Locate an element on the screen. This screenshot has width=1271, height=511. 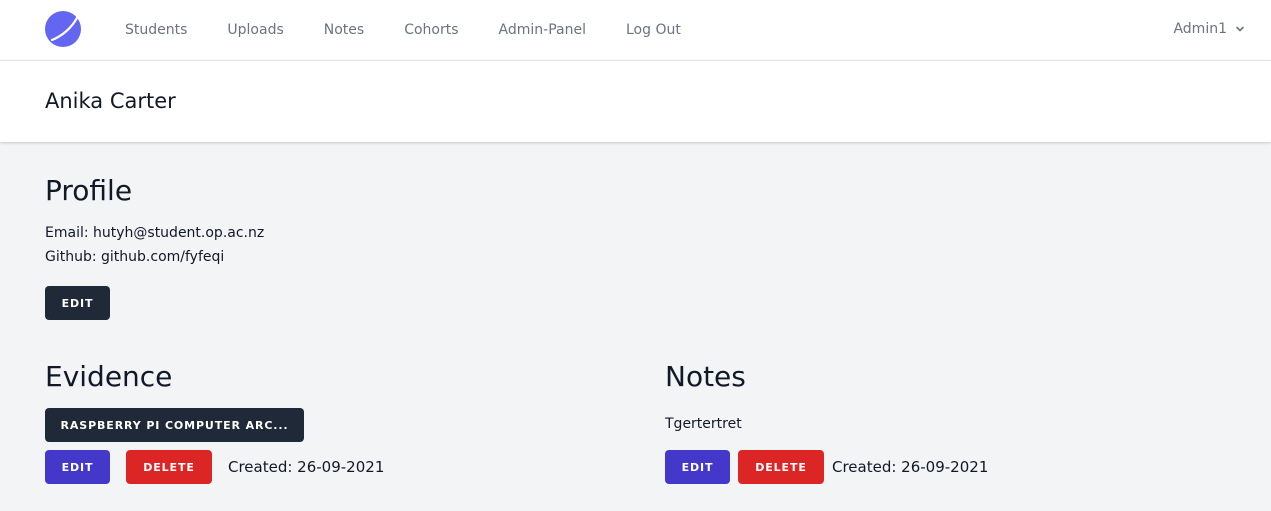
profile-email: Email: hutyh@student.op.ac.nz is located at coordinates (155, 233).